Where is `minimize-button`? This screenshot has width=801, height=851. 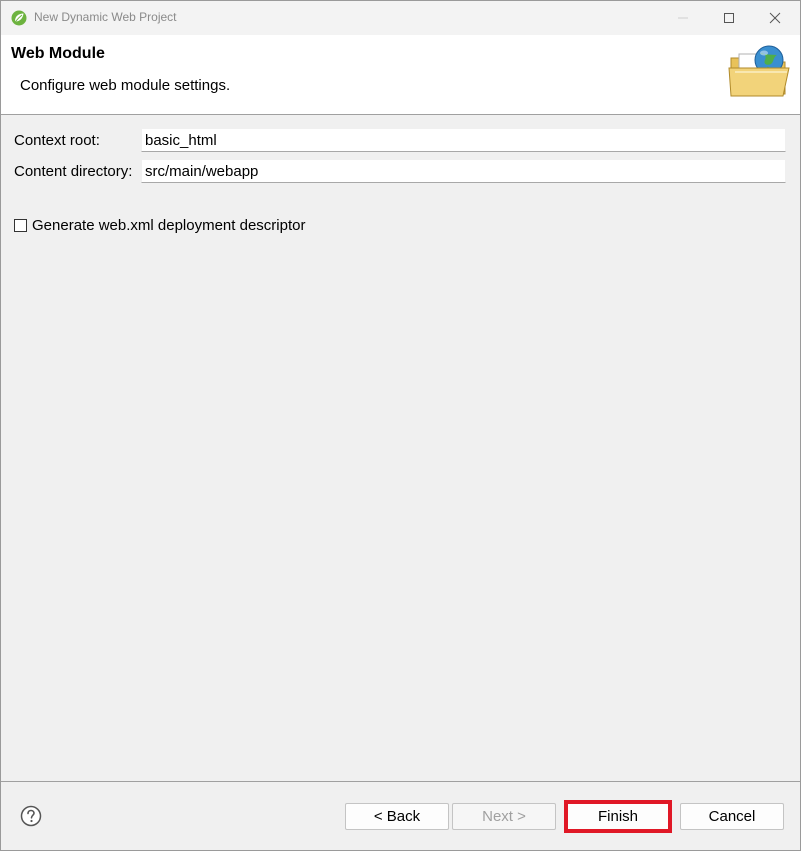 minimize-button is located at coordinates (683, 18).